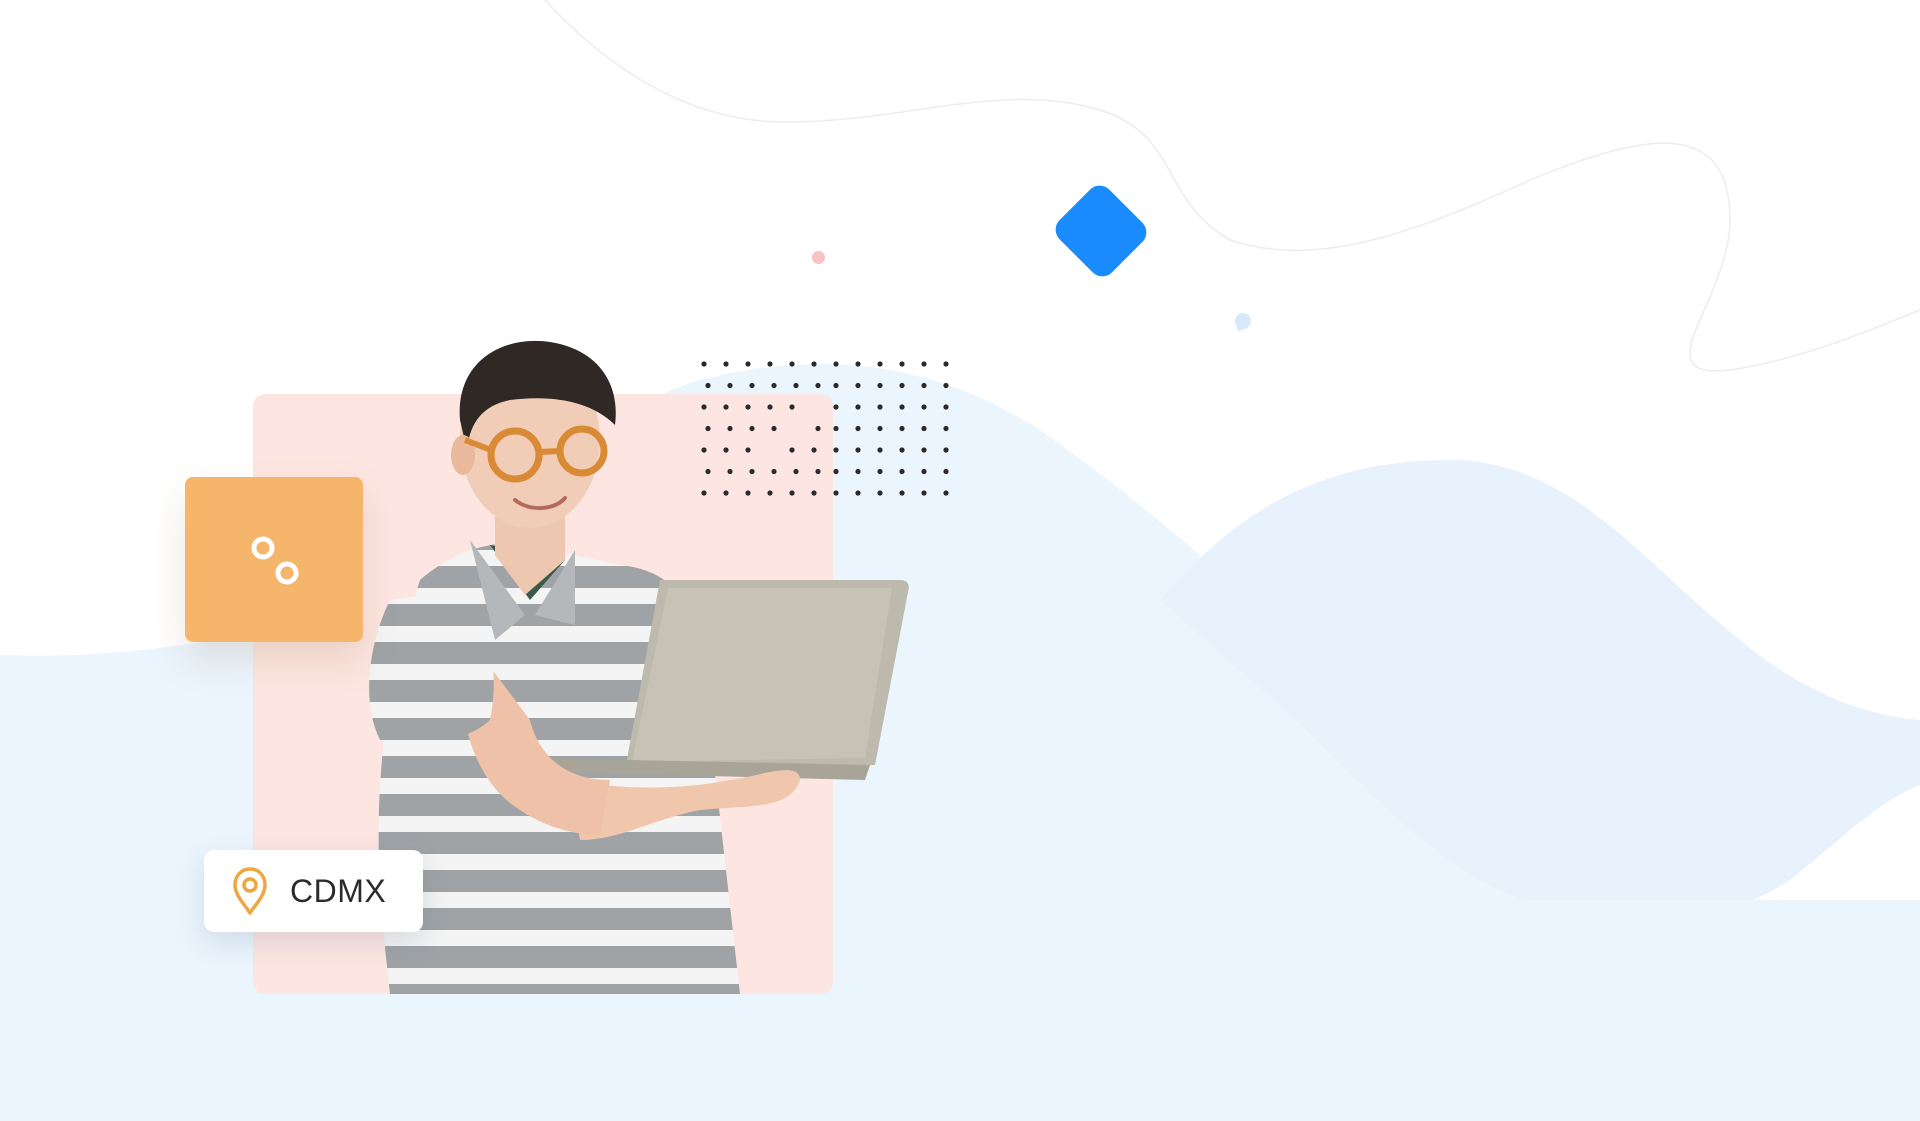  I want to click on location-label: CDMX, so click(338, 890).